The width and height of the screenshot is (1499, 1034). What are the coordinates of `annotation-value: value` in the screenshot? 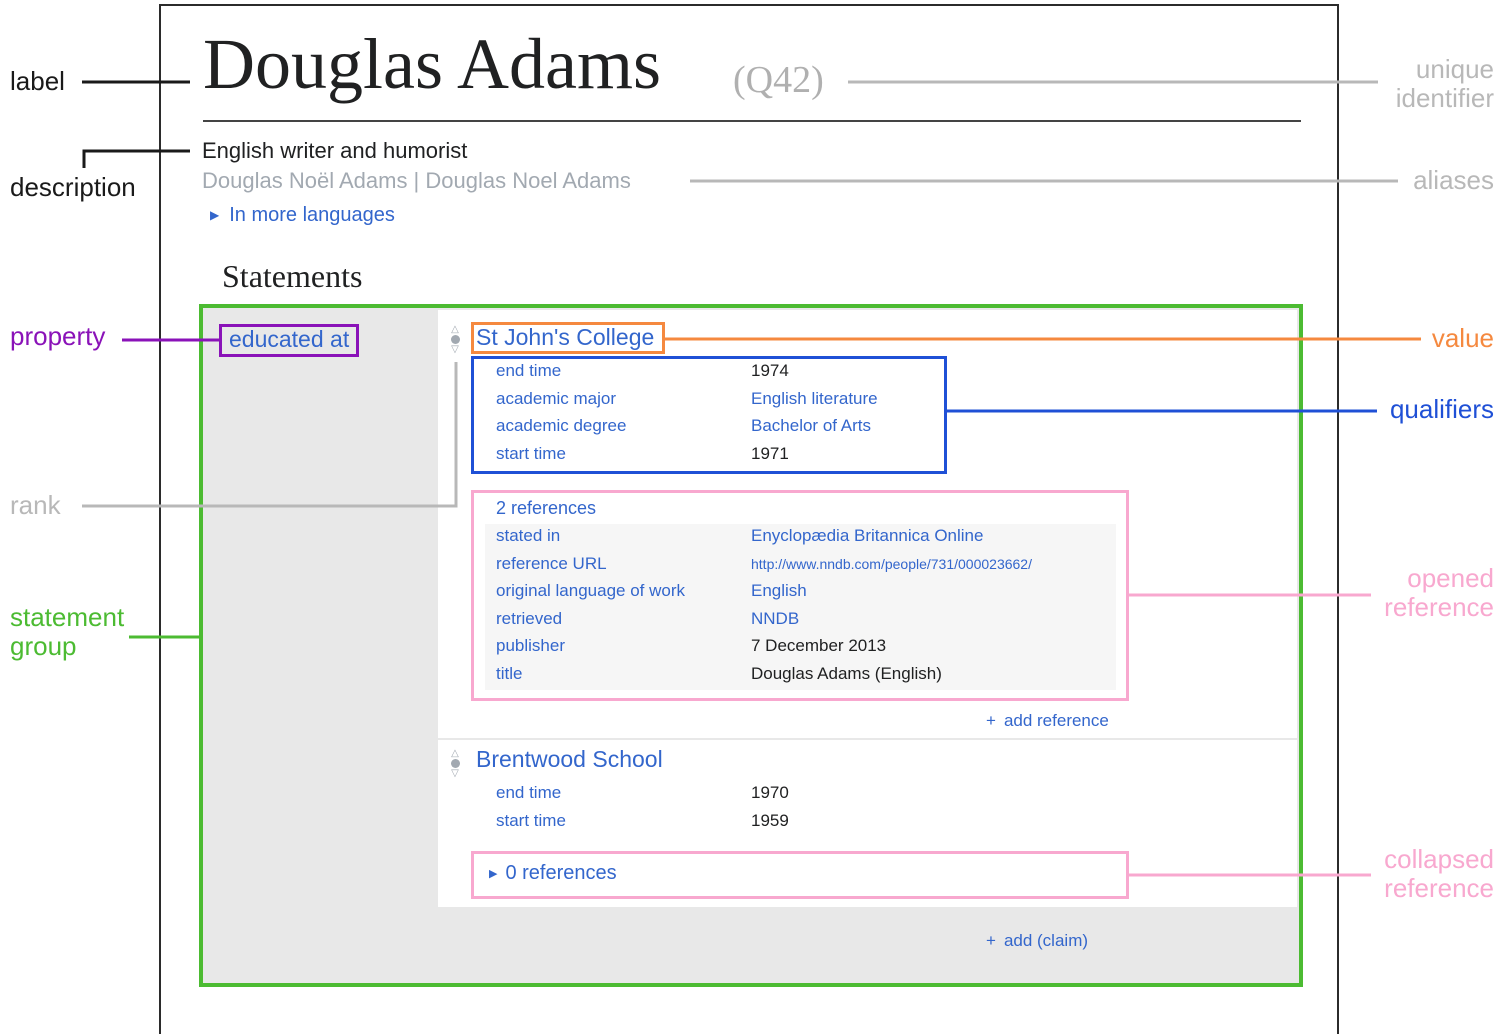 It's located at (1462, 338).